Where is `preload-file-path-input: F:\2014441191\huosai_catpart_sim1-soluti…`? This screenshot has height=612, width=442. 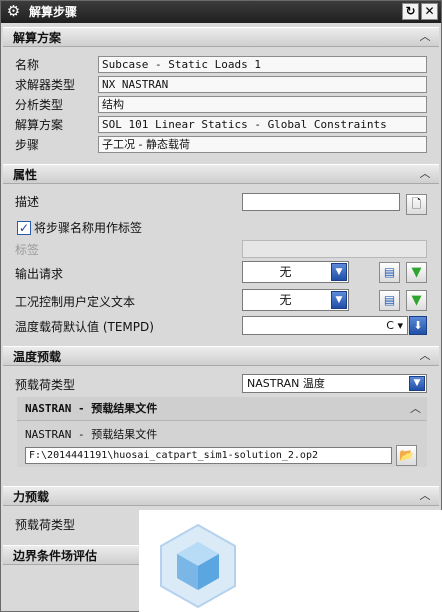
preload-file-path-input: F:\2014441191\huosai_catpart_sim1-soluti… is located at coordinates (208, 455).